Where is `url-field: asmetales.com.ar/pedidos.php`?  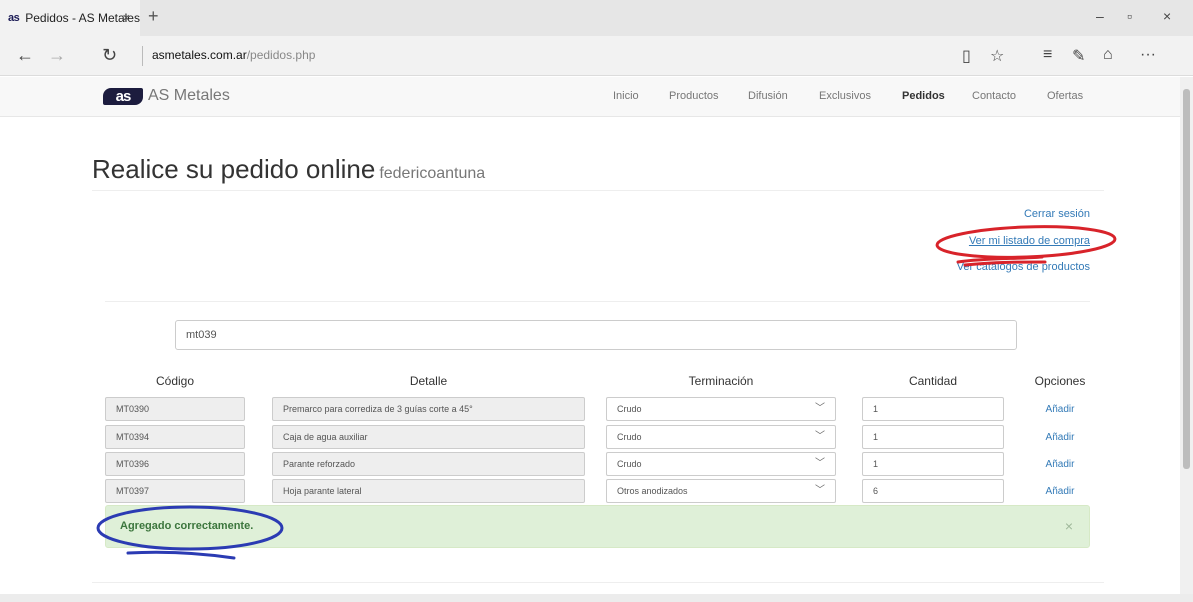
url-field: asmetales.com.ar/pedidos.php is located at coordinates (233, 55).